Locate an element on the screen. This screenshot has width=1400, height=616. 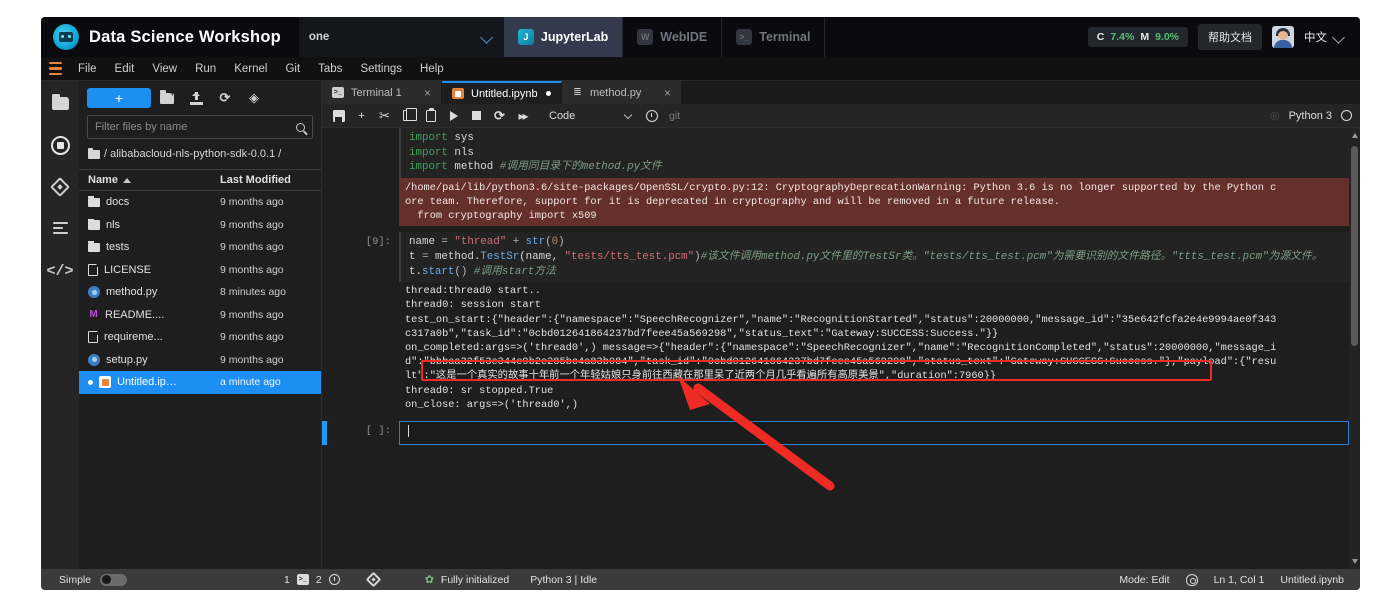
menu-tabs: Tabs is located at coordinates (330, 69).